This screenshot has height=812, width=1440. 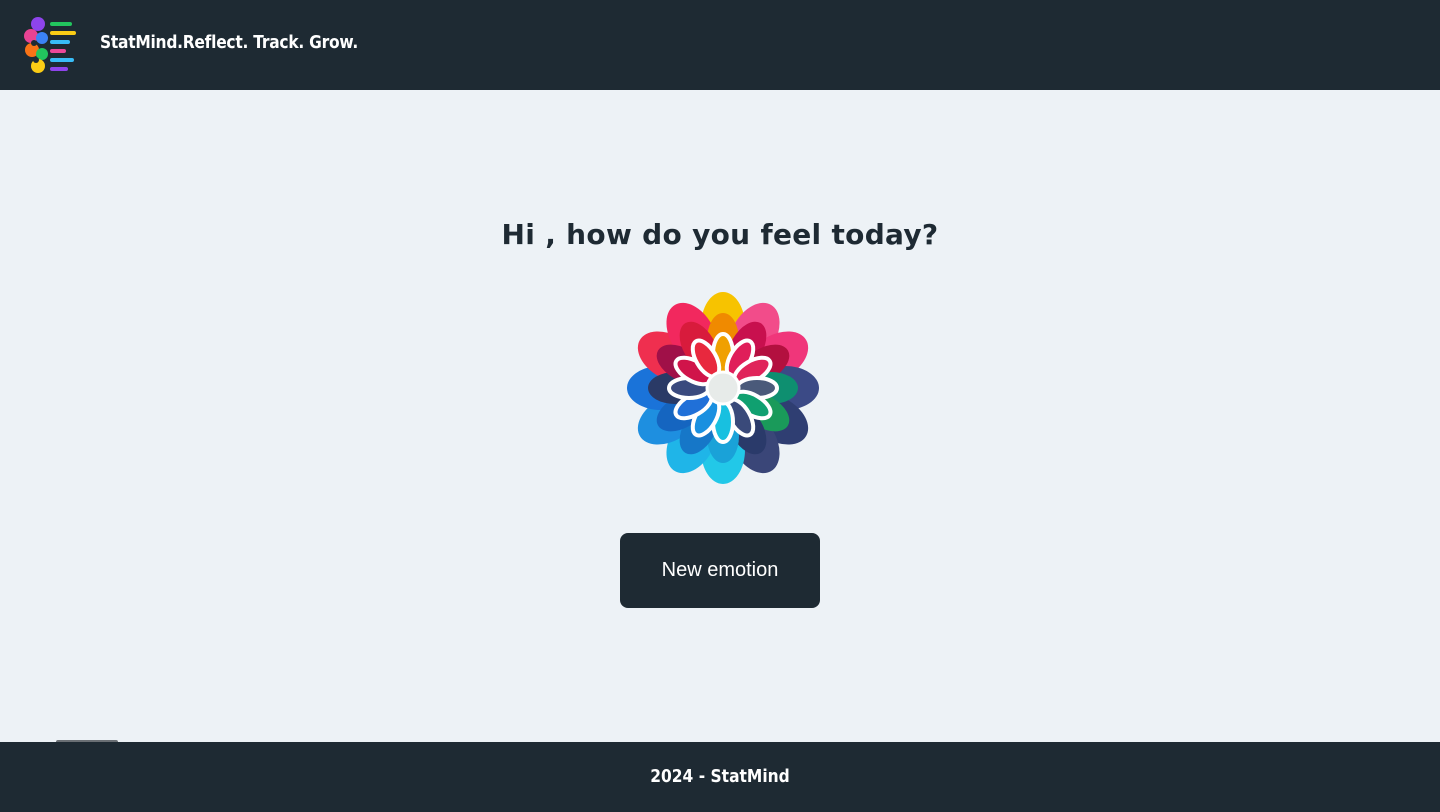 I want to click on header-bar: StatMind.Reflect. Track. Grow., so click(x=720, y=45).